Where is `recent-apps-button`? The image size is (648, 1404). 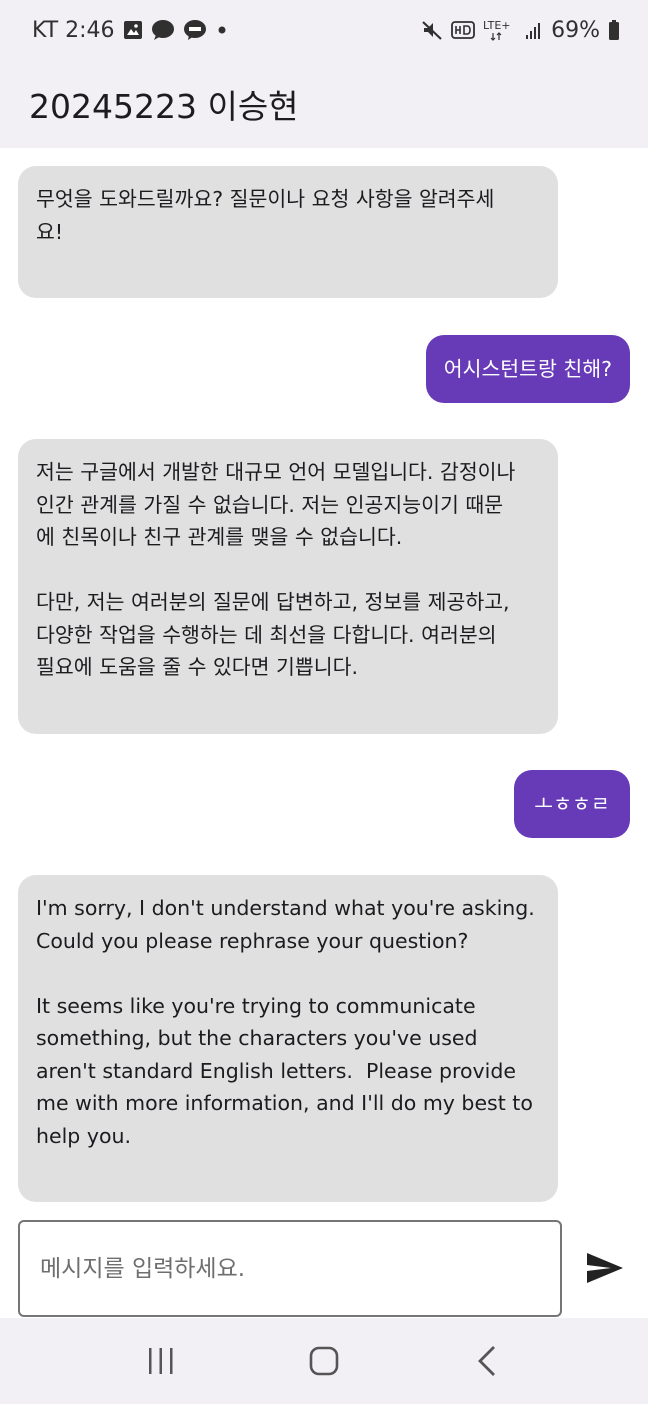
recent-apps-button is located at coordinates (161, 1361).